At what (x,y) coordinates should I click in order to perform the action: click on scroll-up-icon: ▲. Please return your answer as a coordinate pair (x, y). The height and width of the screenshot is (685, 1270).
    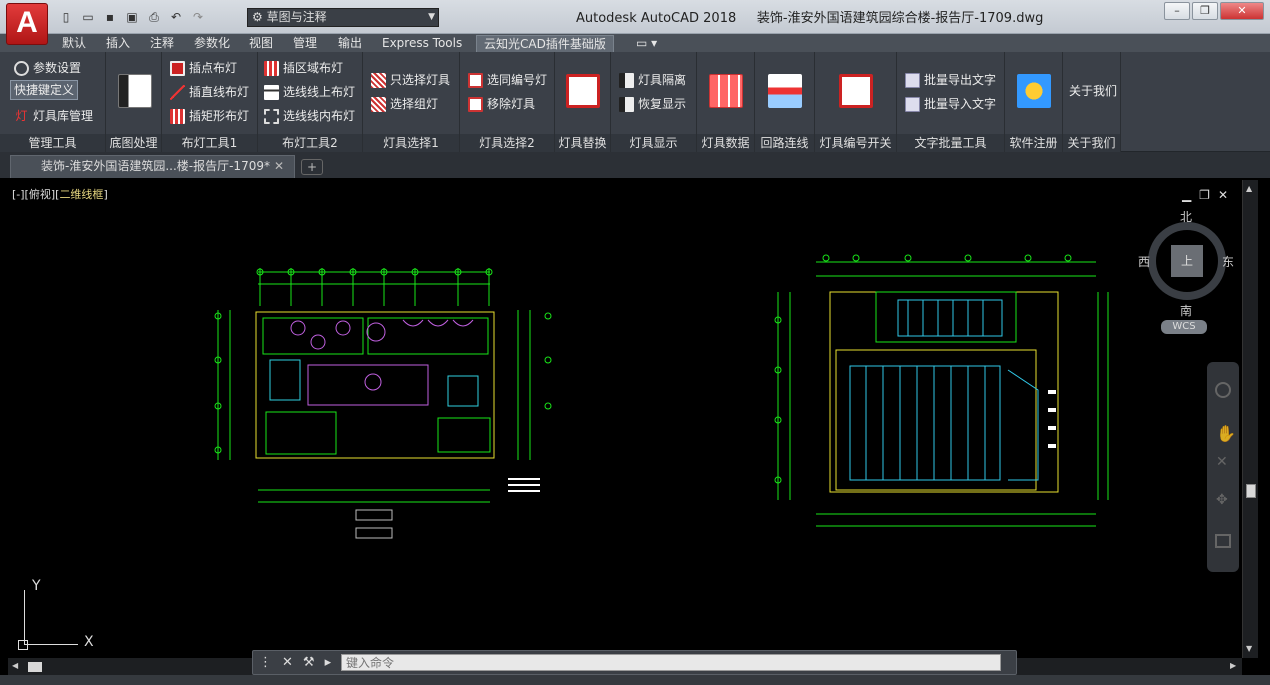
    Looking at the image, I should click on (1249, 188).